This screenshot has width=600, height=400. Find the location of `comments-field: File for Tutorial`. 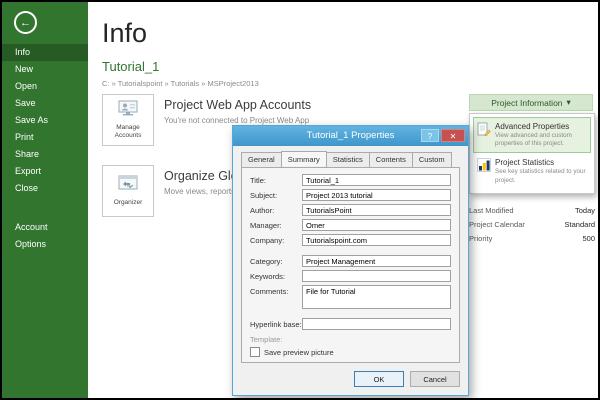

comments-field: File for Tutorial is located at coordinates (376, 297).